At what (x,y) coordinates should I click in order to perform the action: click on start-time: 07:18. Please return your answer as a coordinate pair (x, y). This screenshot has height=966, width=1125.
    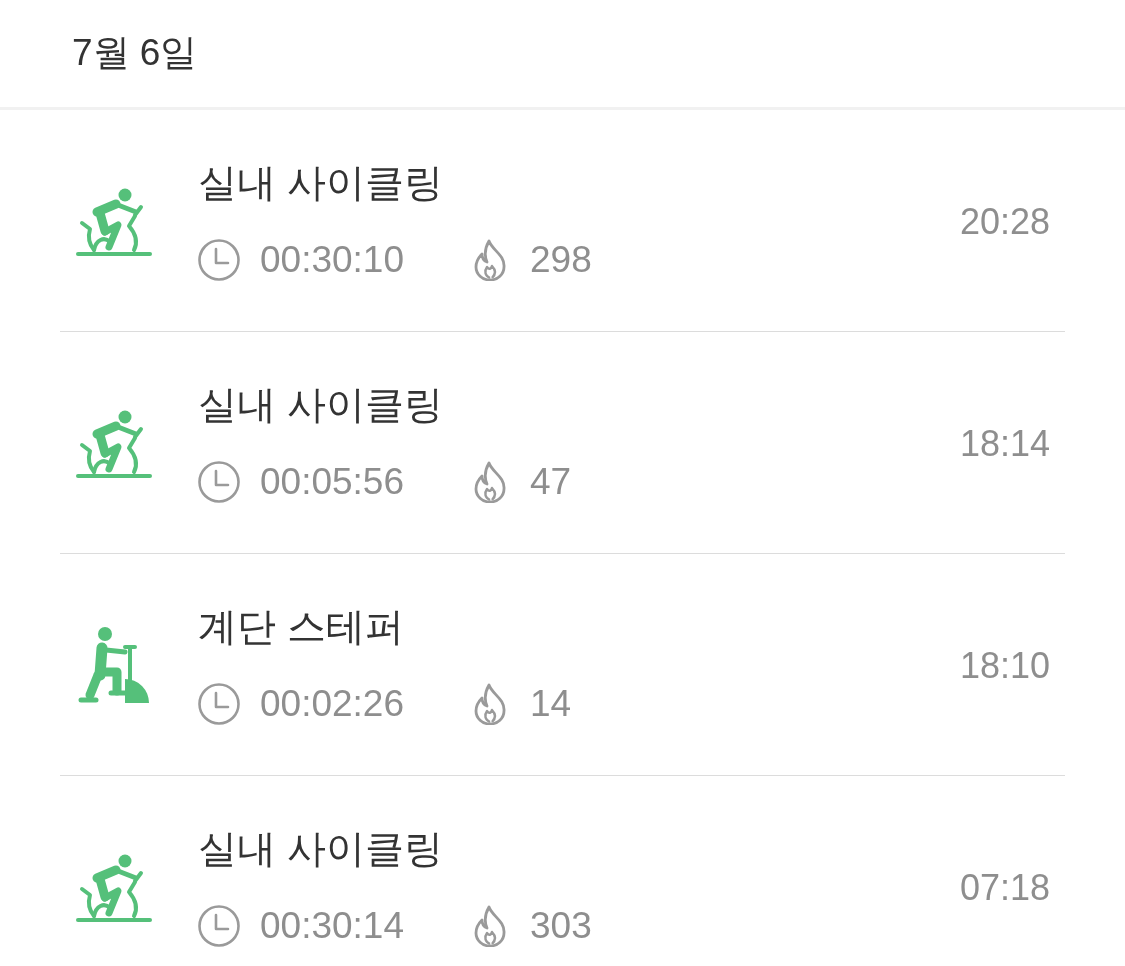
    Looking at the image, I should click on (1004, 887).